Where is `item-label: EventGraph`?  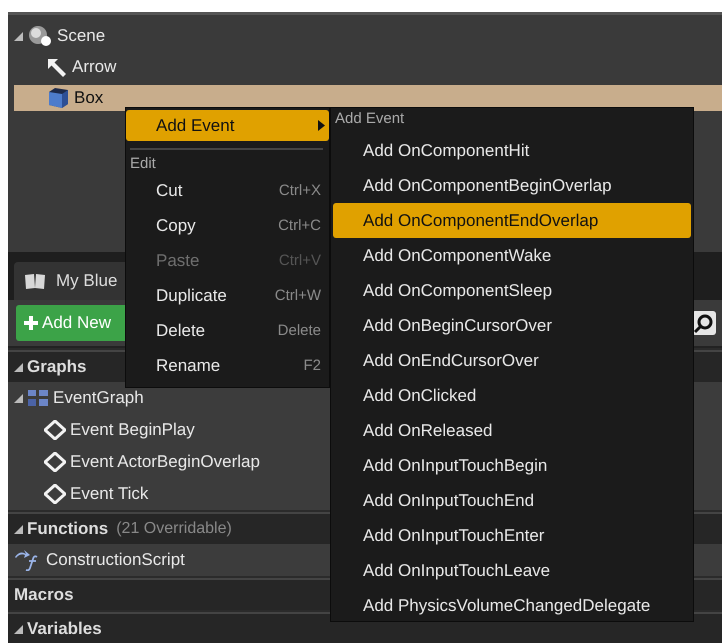
item-label: EventGraph is located at coordinates (98, 398).